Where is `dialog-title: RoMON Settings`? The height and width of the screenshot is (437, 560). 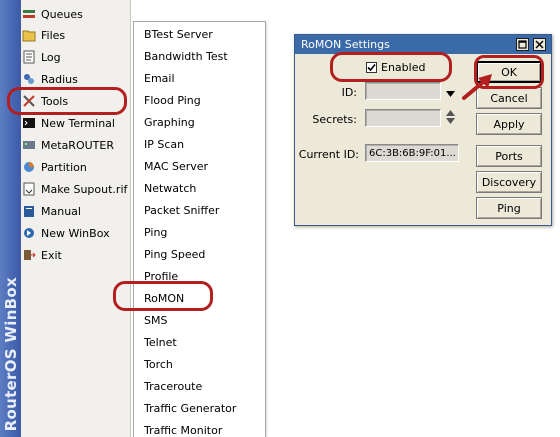 dialog-title: RoMON Settings is located at coordinates (345, 44).